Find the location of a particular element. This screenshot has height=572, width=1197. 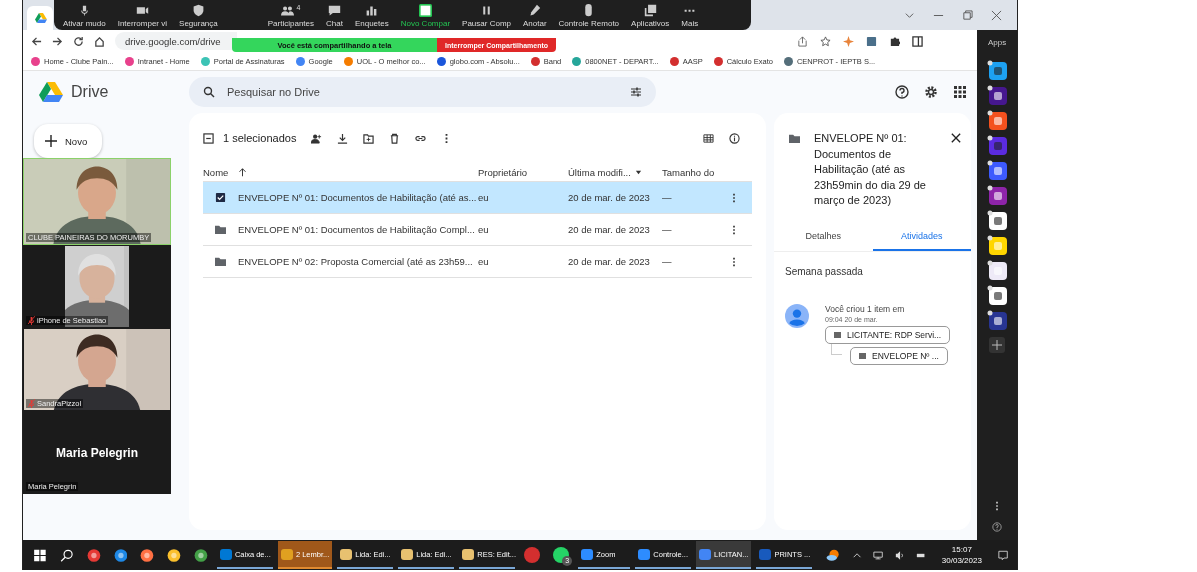

forward-icon is located at coordinates (57, 41).